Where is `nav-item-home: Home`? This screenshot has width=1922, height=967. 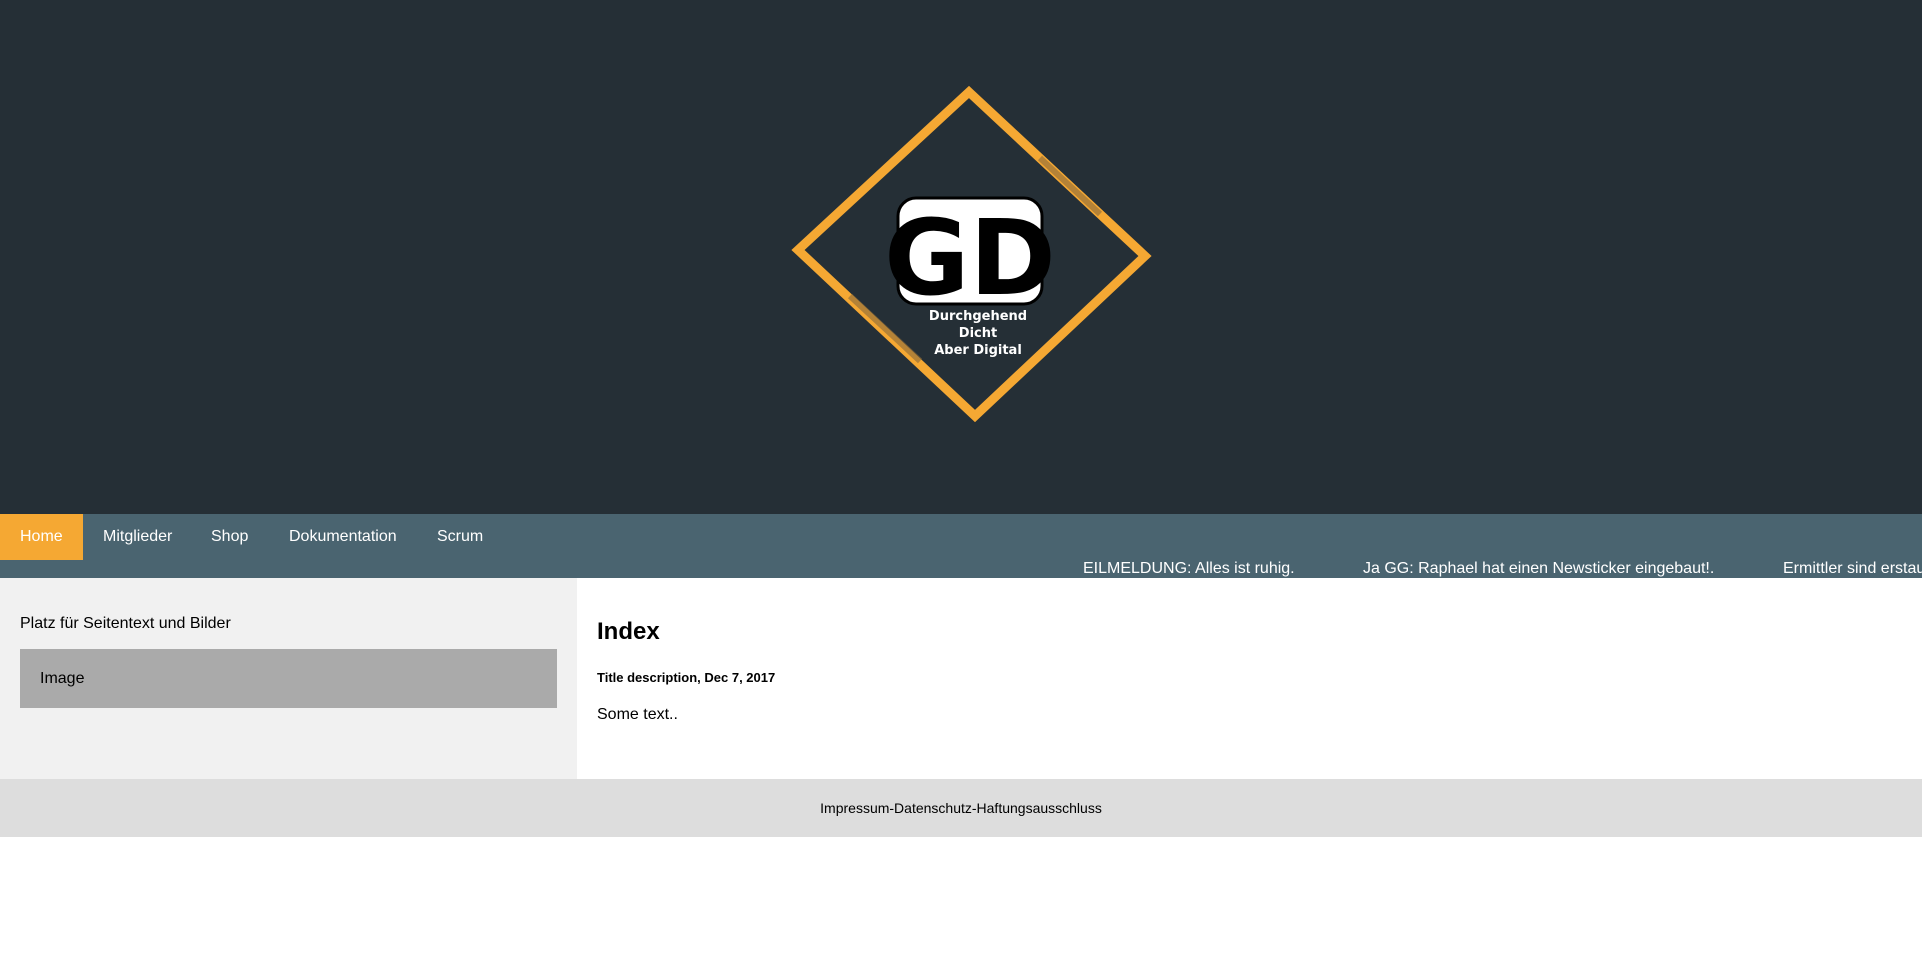
nav-item-home: Home is located at coordinates (41, 537).